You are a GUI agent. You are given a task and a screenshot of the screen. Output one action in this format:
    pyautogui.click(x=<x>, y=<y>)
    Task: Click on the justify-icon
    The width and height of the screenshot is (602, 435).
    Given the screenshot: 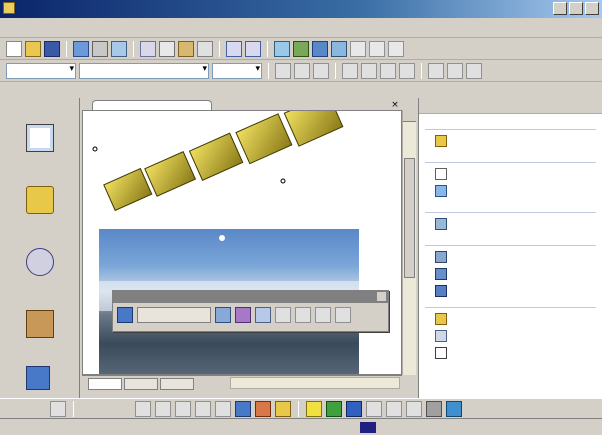 What is the action you would take?
    pyautogui.click(x=407, y=70)
    